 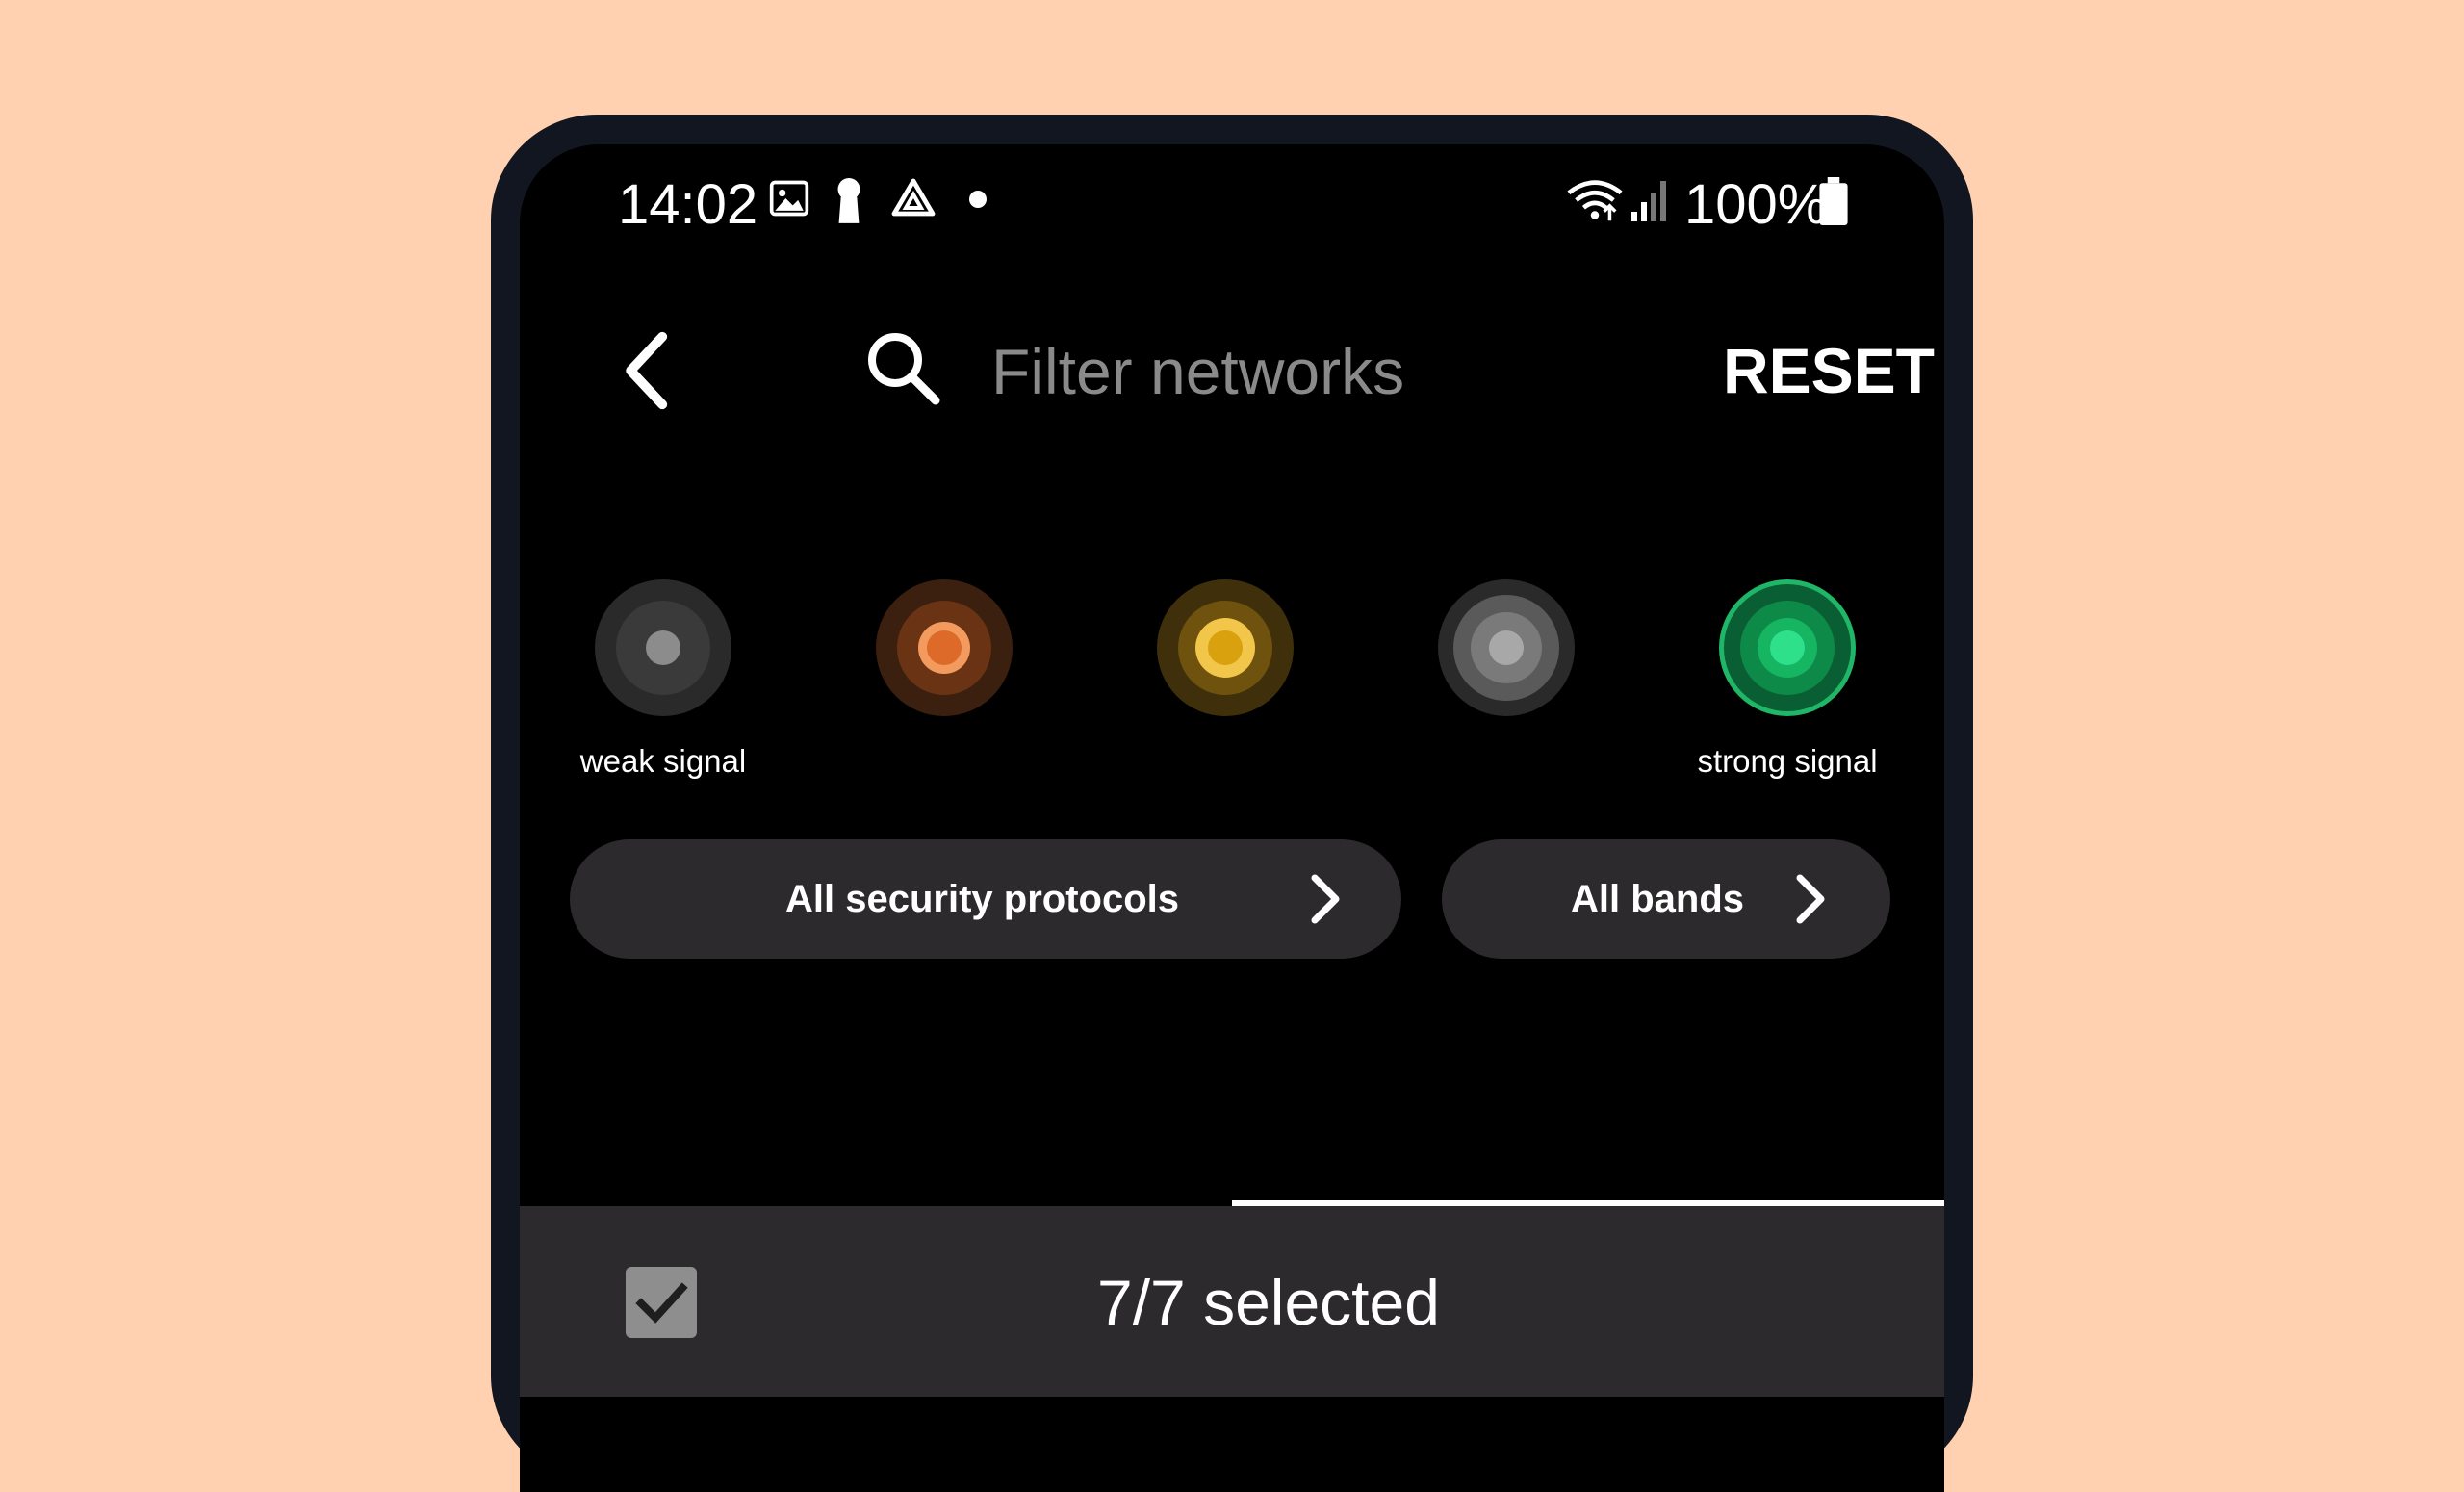 I want to click on bands-label: All bands, so click(x=1658, y=899).